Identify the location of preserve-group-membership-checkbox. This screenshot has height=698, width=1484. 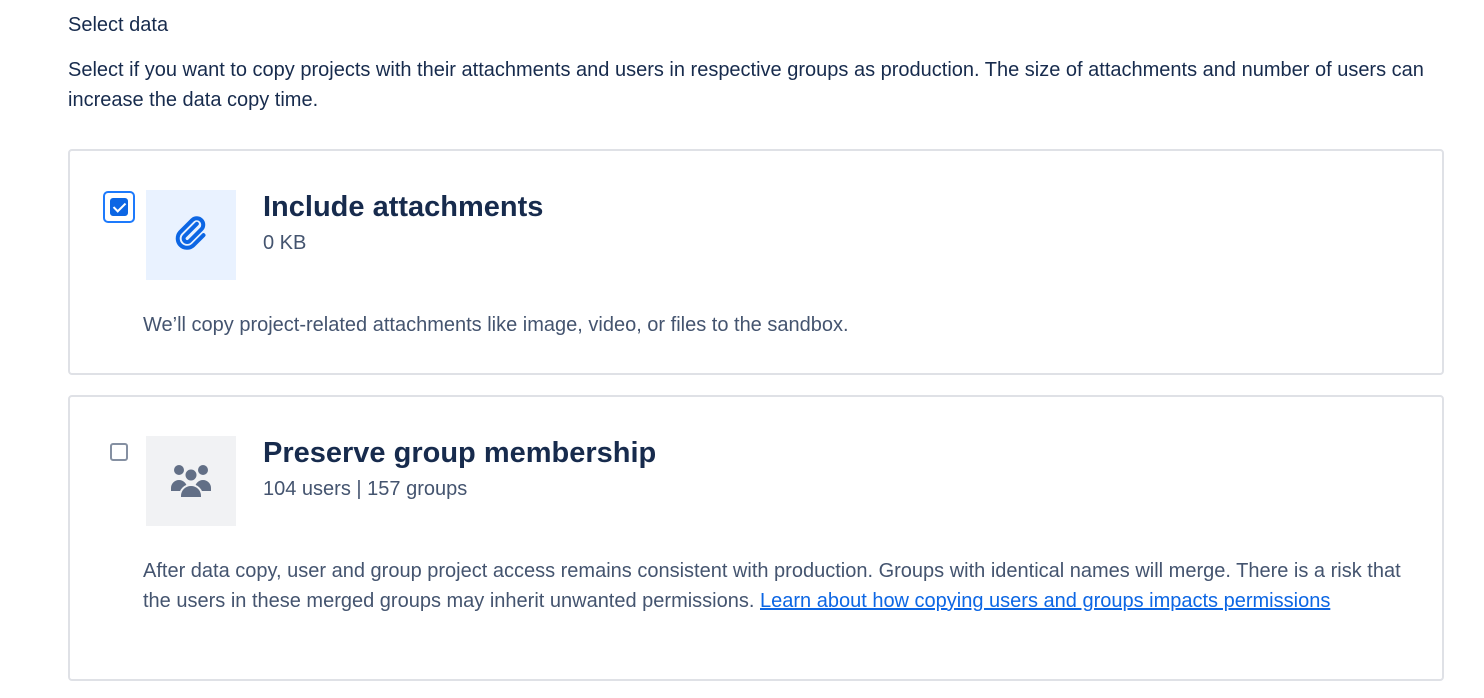
(119, 452).